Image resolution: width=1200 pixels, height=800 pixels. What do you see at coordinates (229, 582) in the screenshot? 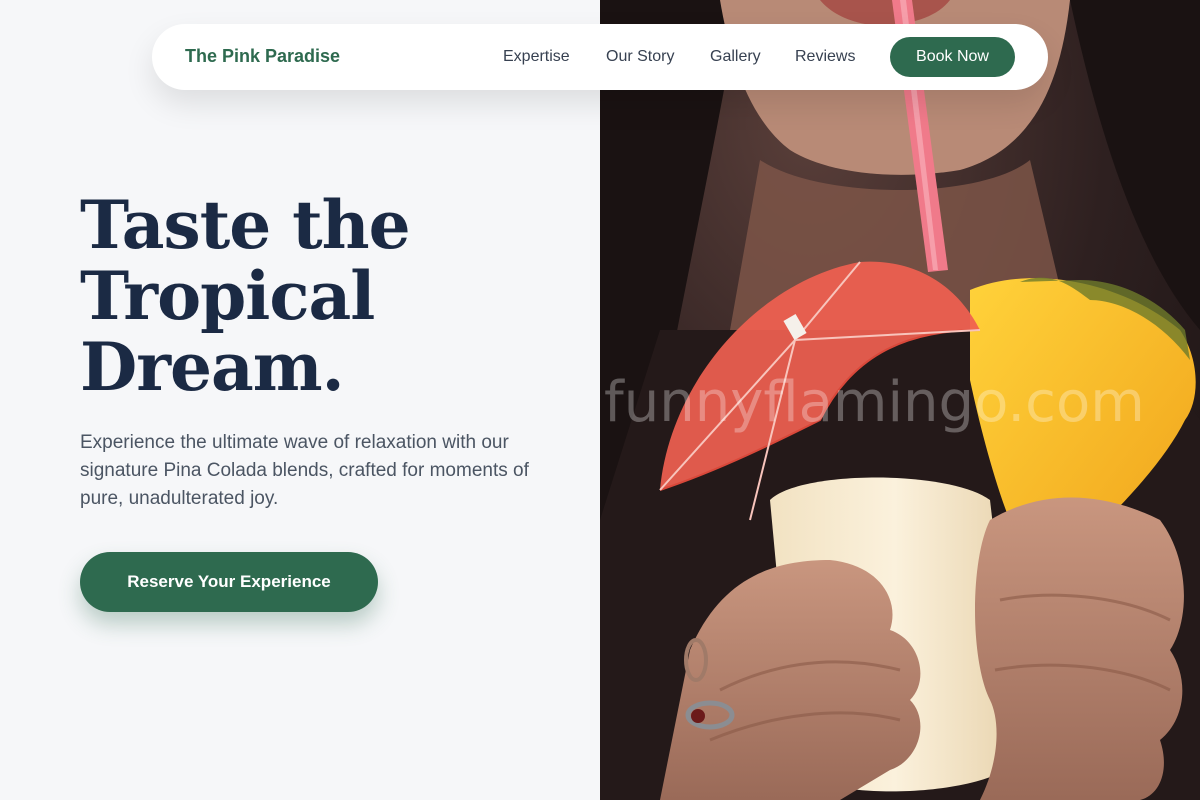
I see `reserve-experience-button: Reserve Your Experience` at bounding box center [229, 582].